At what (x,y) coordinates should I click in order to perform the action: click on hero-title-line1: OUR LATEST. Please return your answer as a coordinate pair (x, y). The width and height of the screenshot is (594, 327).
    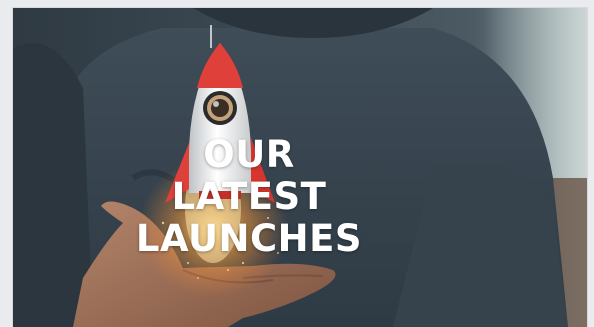
    Looking at the image, I should click on (249, 175).